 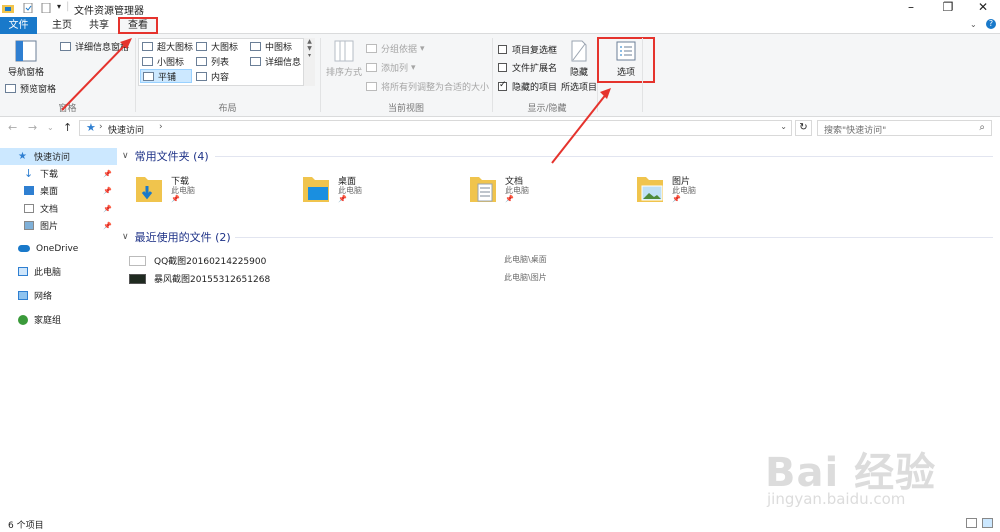 What do you see at coordinates (971, 523) in the screenshot?
I see `details-view-icon` at bounding box center [971, 523].